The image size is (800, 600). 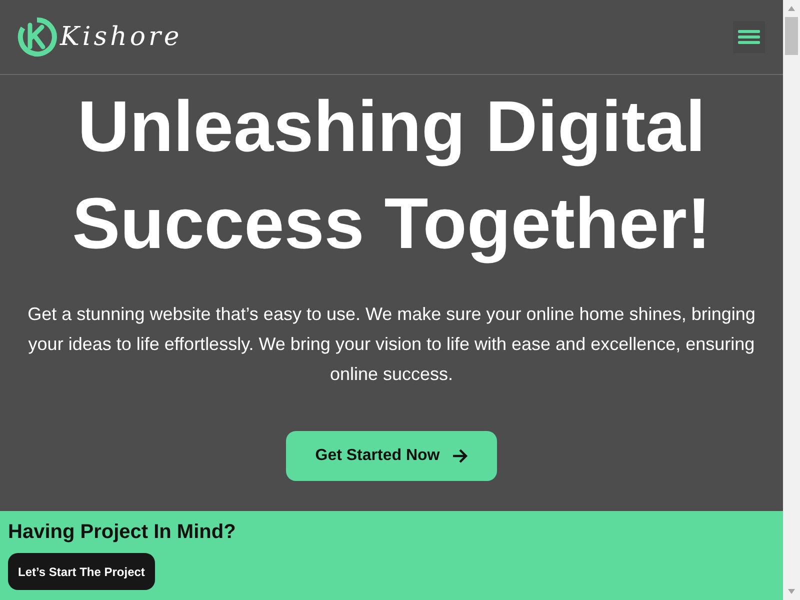 What do you see at coordinates (791, 36) in the screenshot?
I see `scrollbar-thumb` at bounding box center [791, 36].